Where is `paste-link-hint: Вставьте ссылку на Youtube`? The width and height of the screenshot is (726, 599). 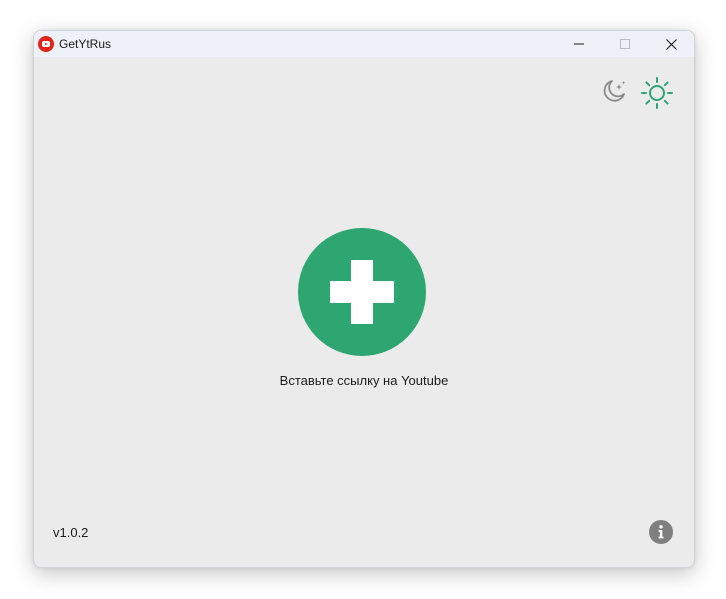
paste-link-hint: Вставьте ссылку на Youtube is located at coordinates (364, 380).